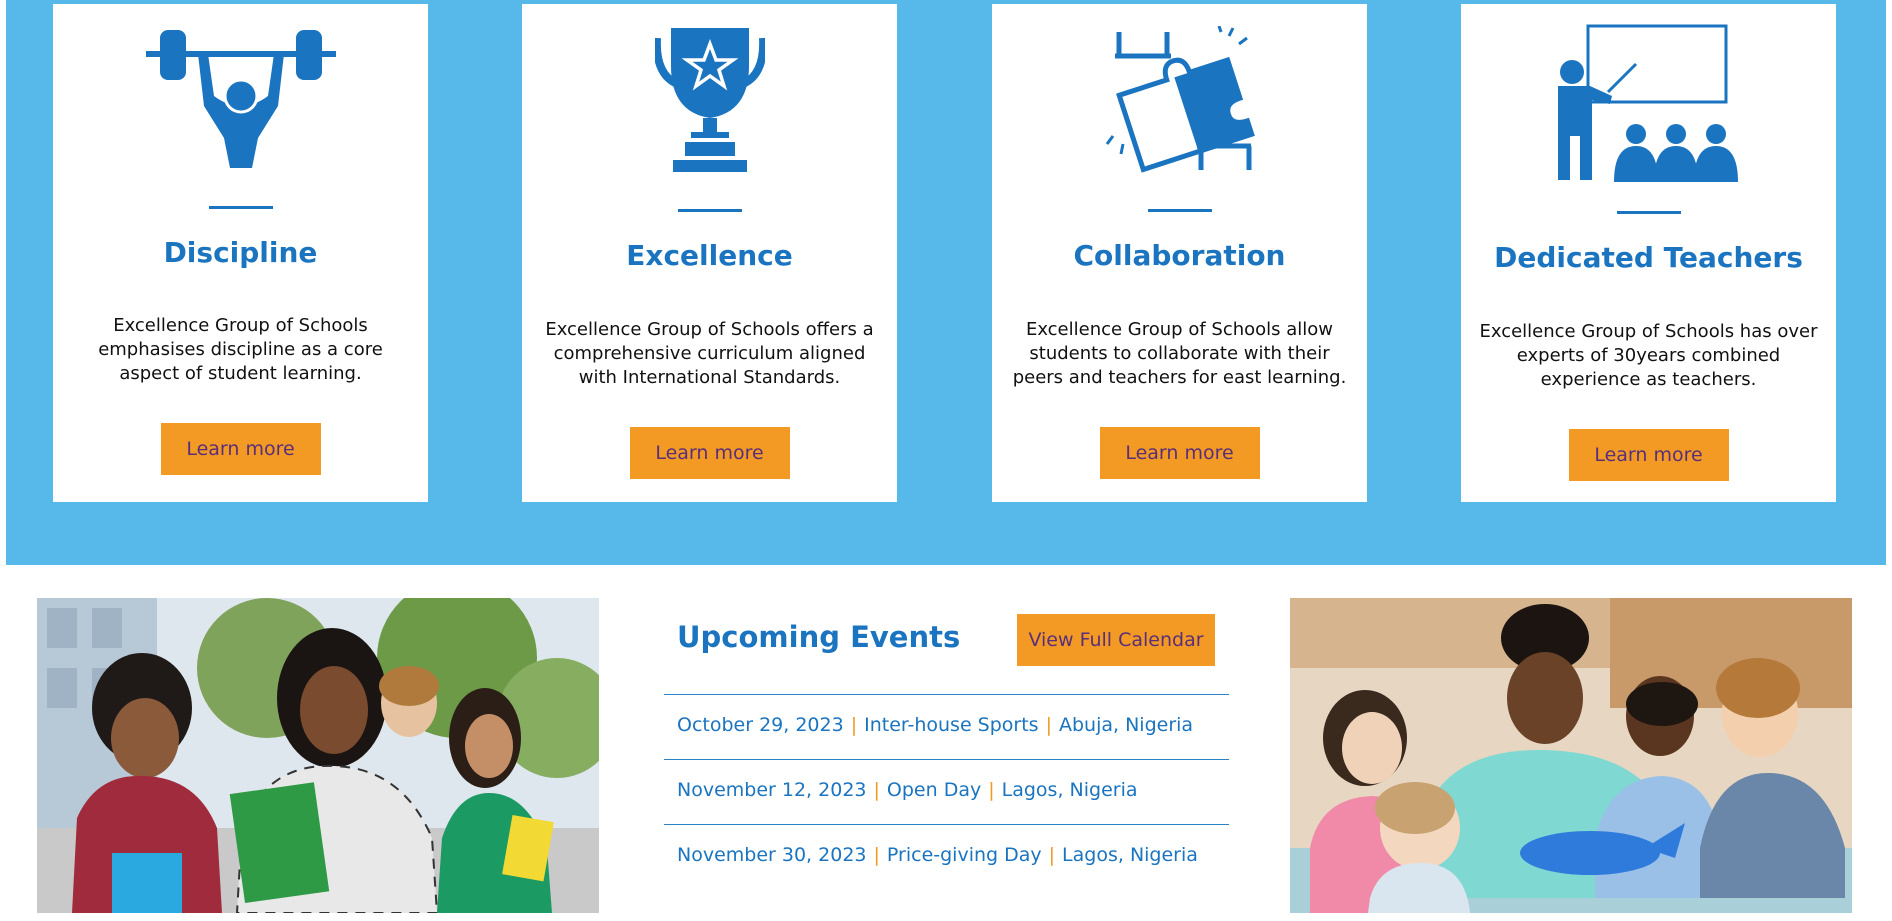 The image size is (1892, 921). What do you see at coordinates (1116, 640) in the screenshot?
I see `view-full-calendar-button: View Full Calendar` at bounding box center [1116, 640].